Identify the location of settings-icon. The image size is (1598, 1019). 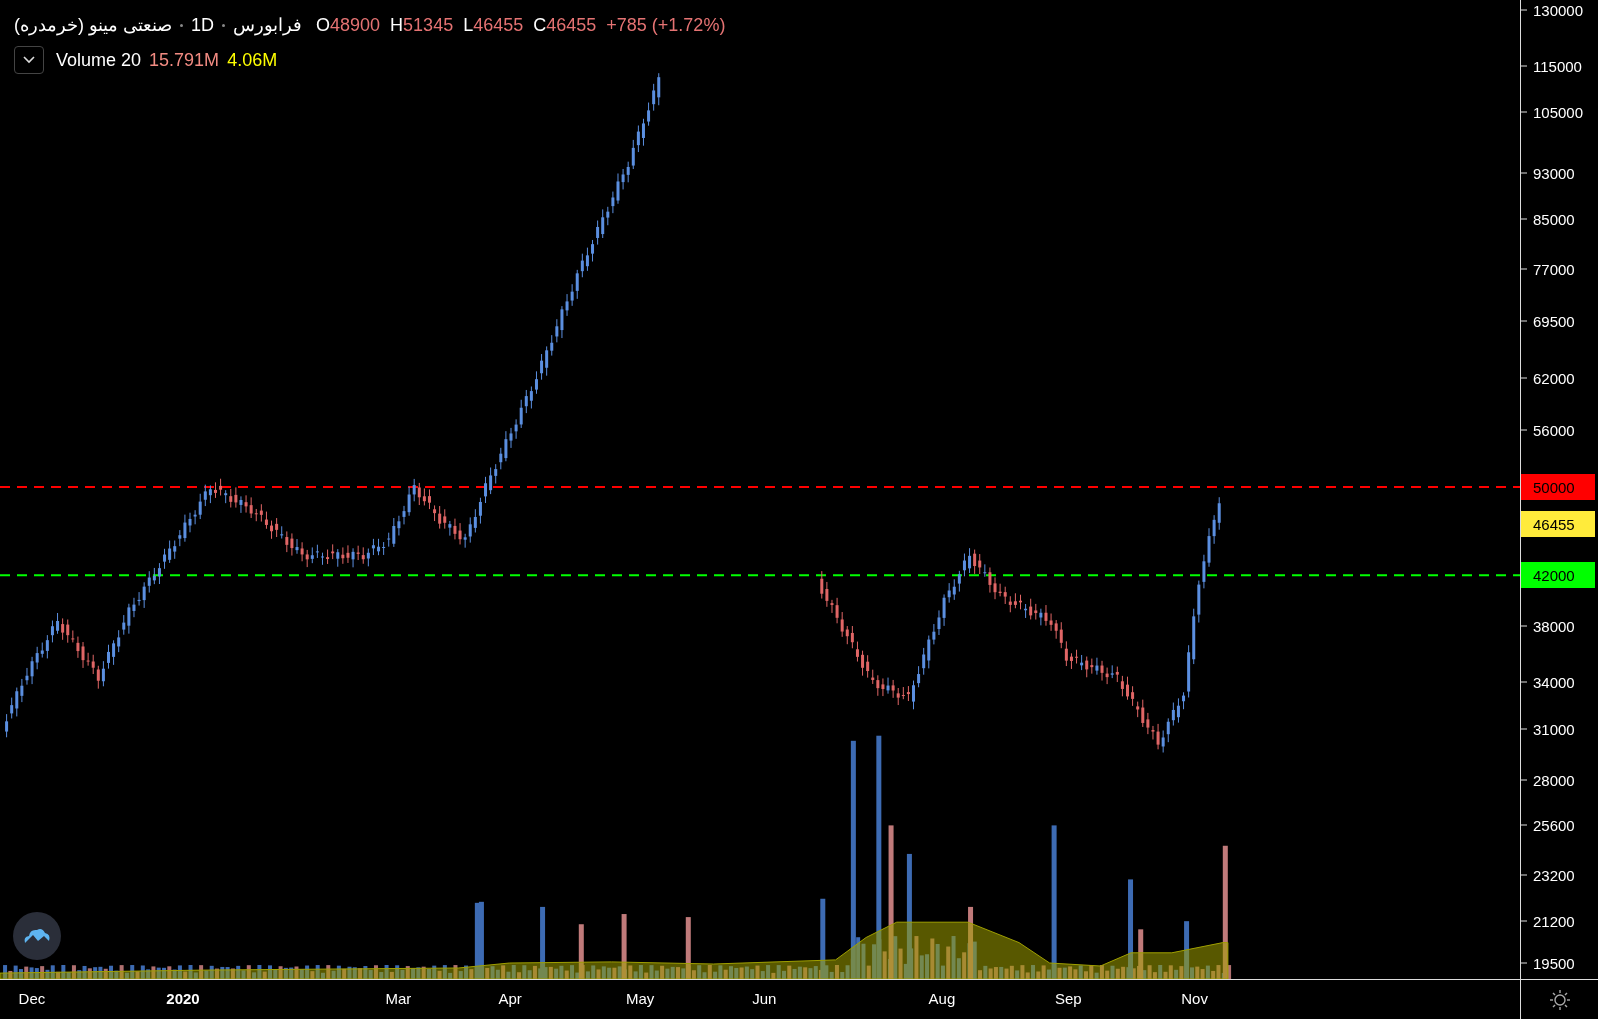
(1559, 999).